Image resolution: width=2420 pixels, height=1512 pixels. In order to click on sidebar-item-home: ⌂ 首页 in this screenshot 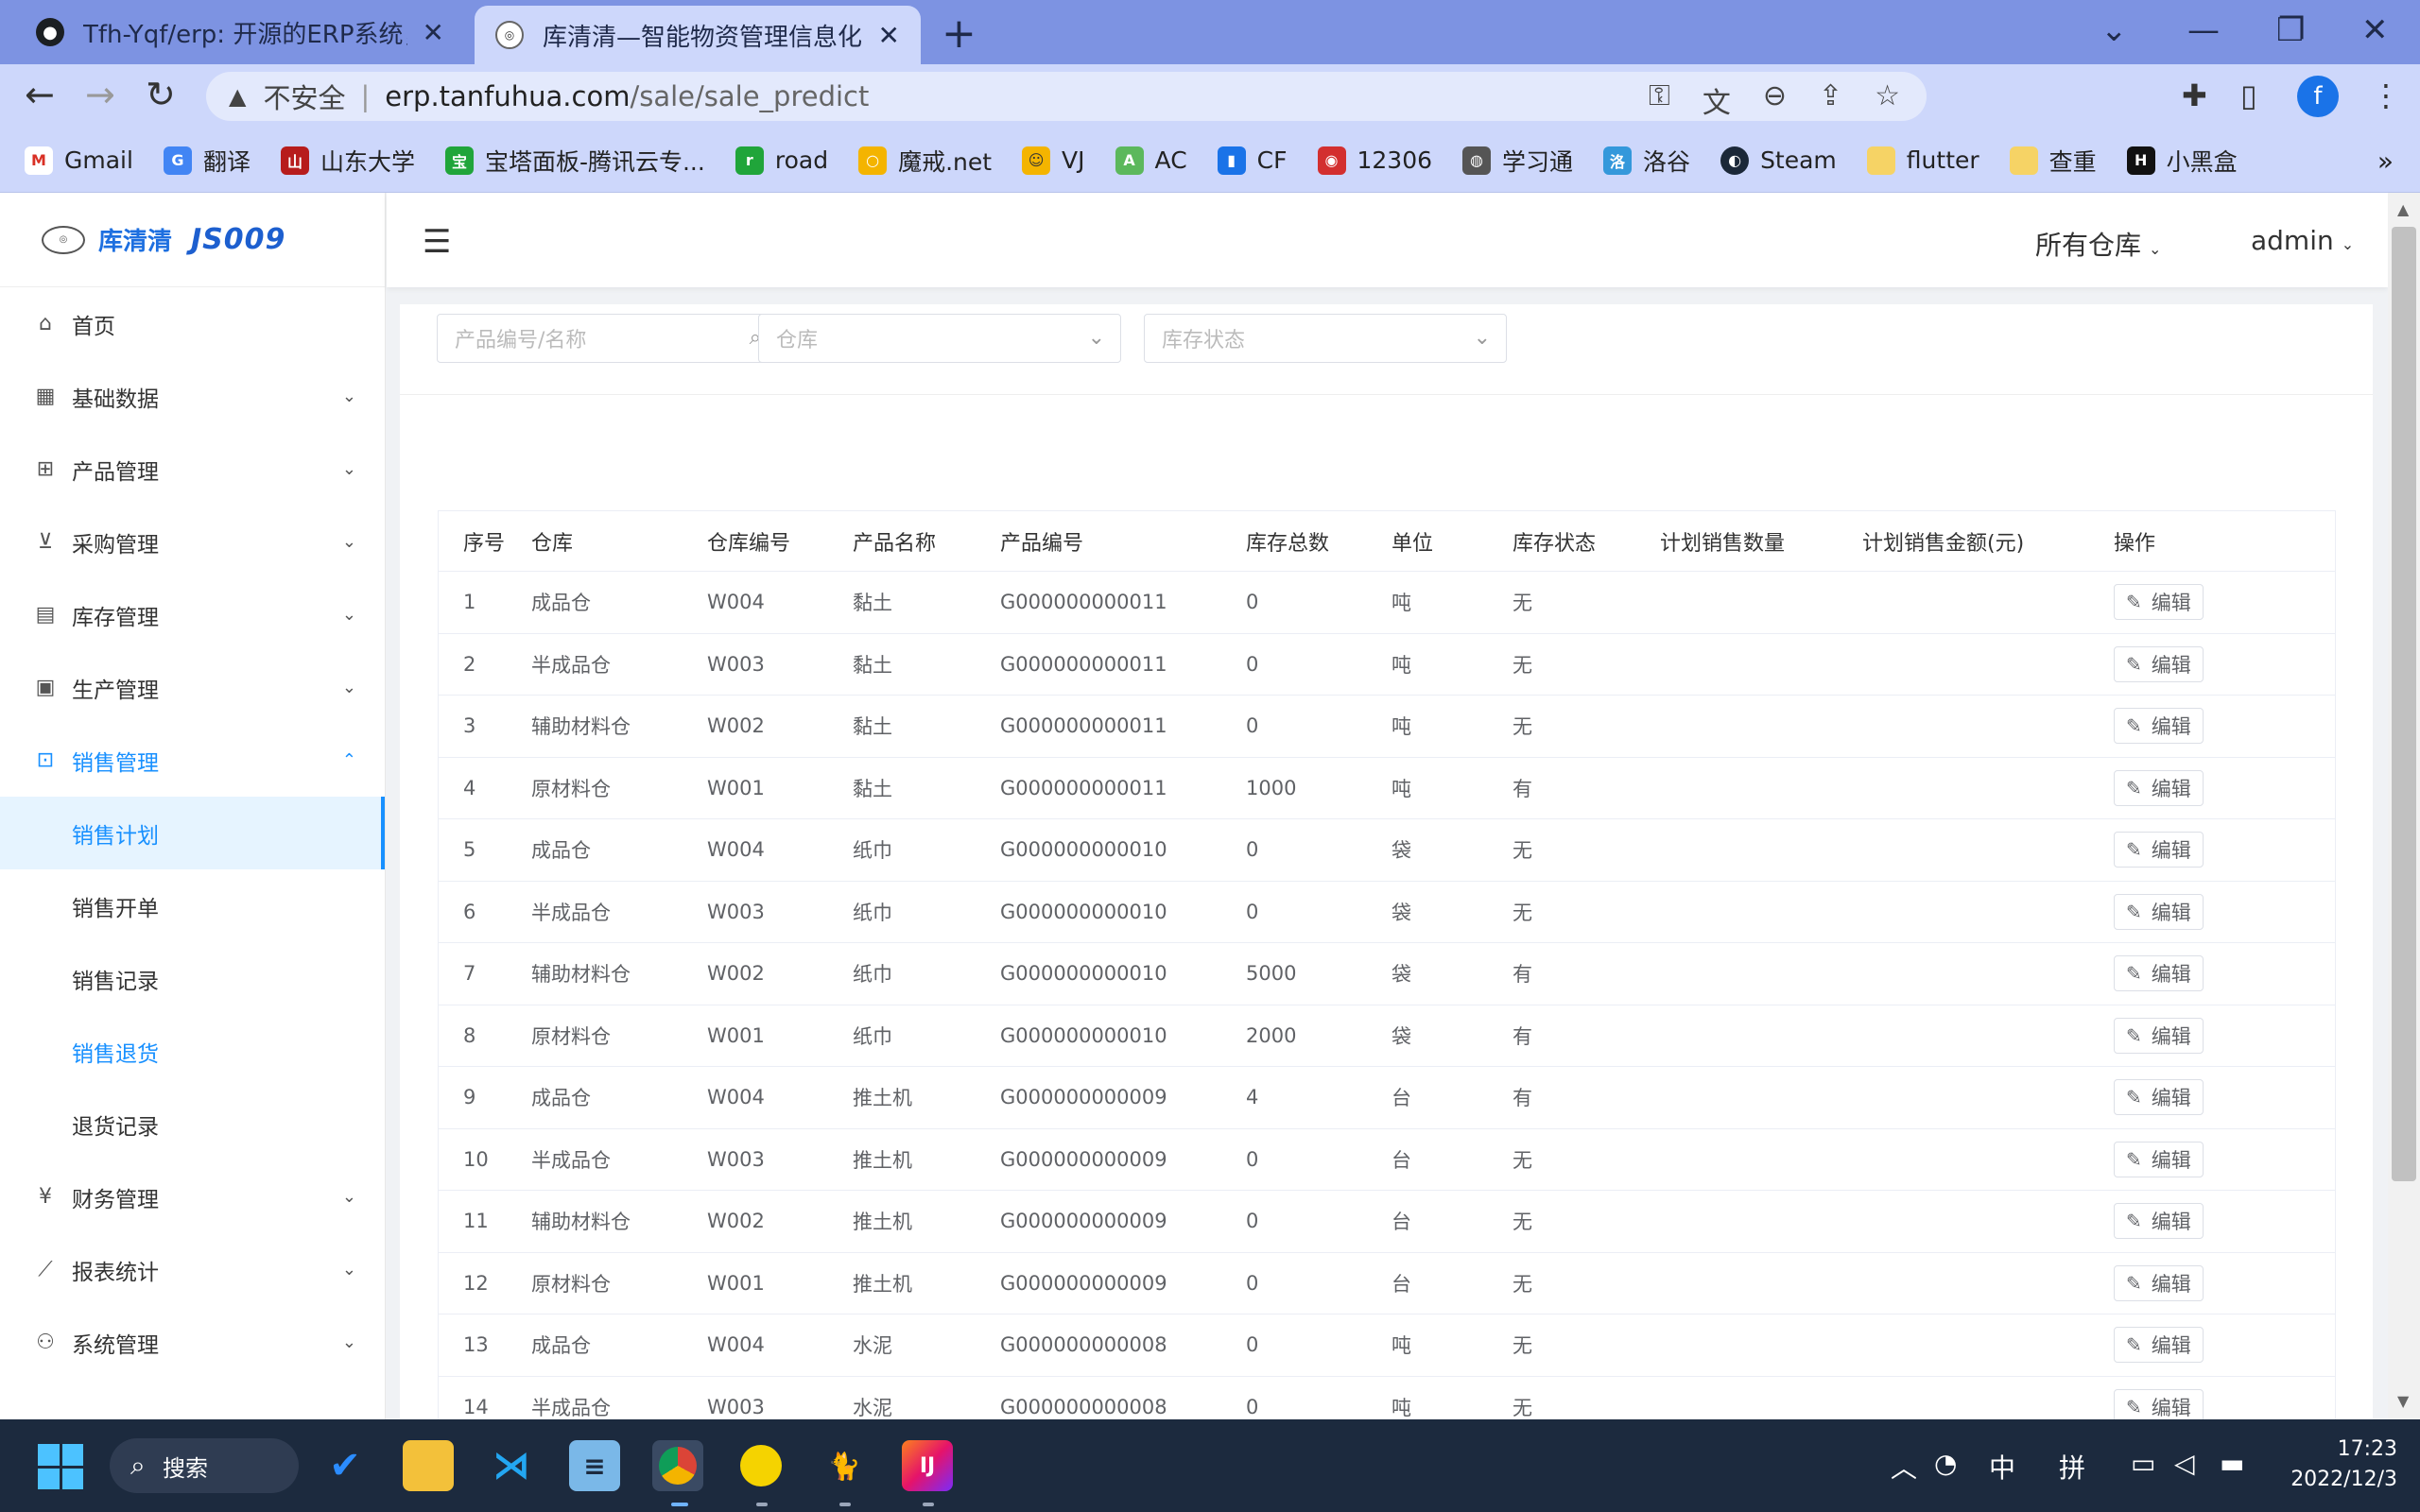, I will do `click(193, 323)`.